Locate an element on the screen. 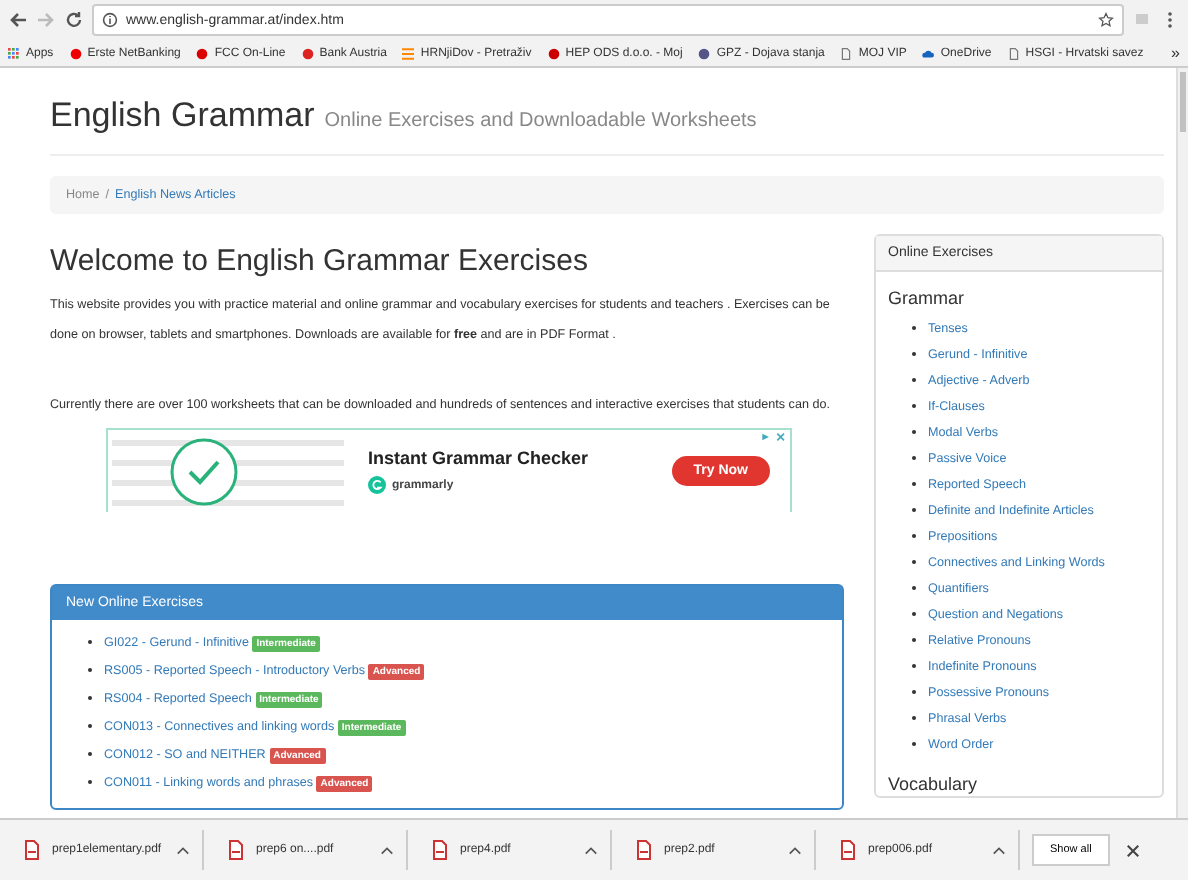  site-subtitle: Online Exercises and Downloadable Worksheets is located at coordinates (540, 121).